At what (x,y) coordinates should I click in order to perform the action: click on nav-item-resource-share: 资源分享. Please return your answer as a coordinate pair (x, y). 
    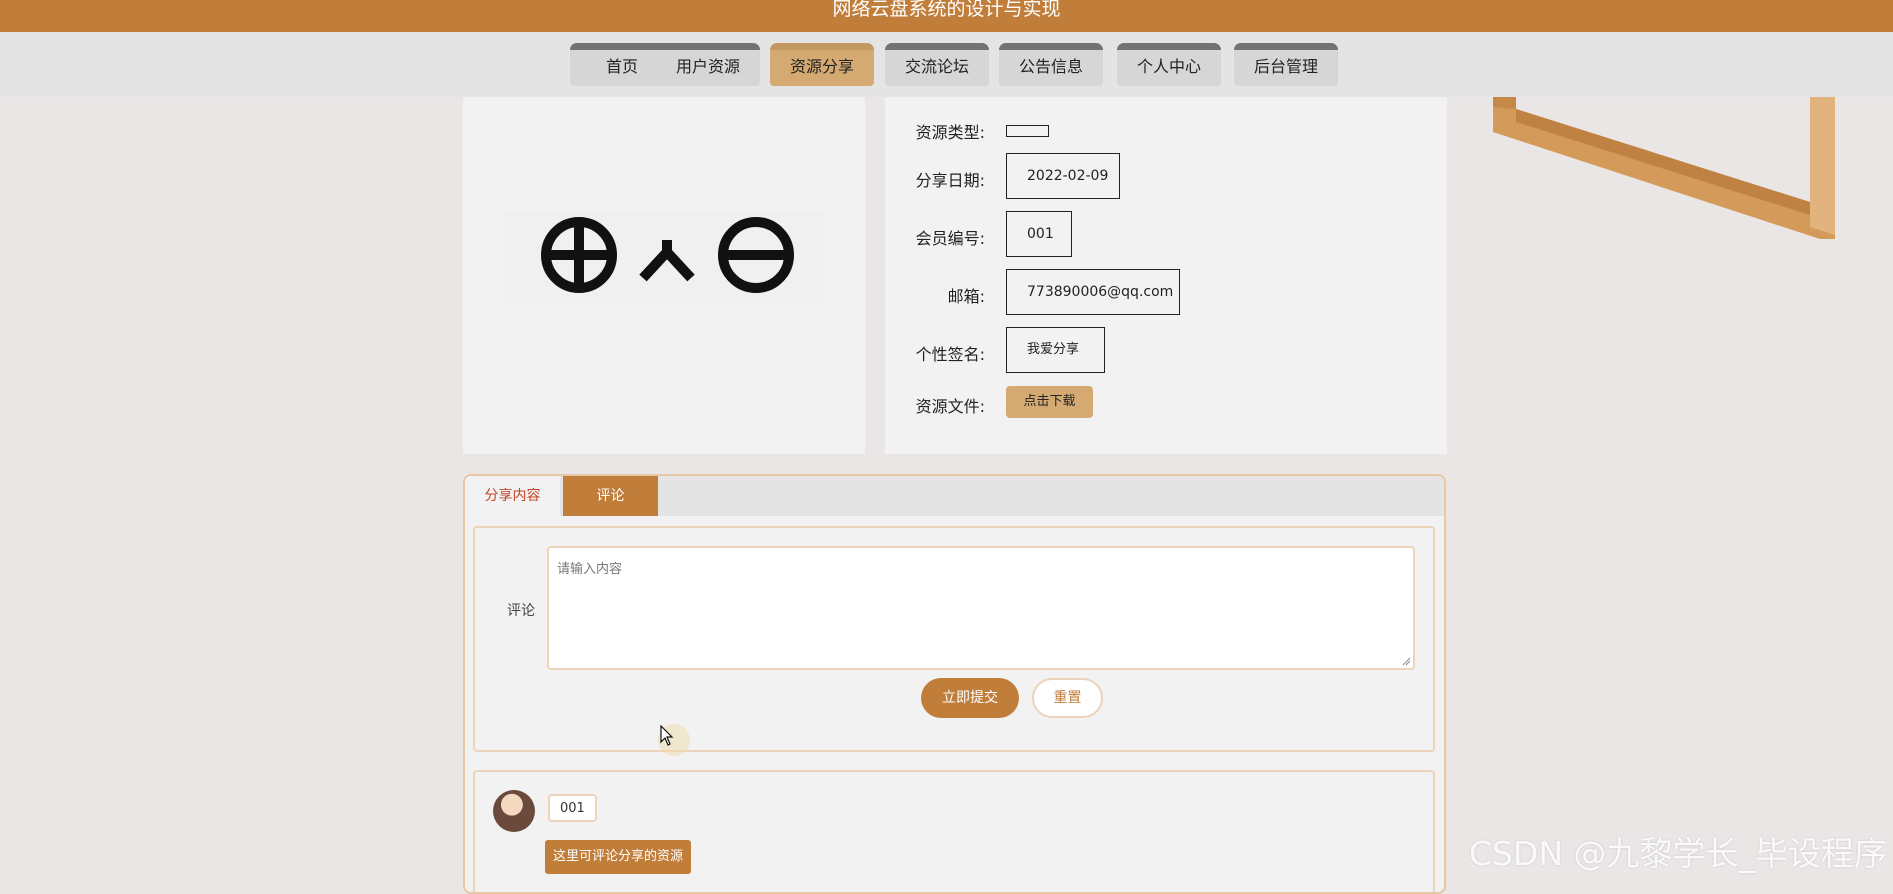
    Looking at the image, I should click on (822, 64).